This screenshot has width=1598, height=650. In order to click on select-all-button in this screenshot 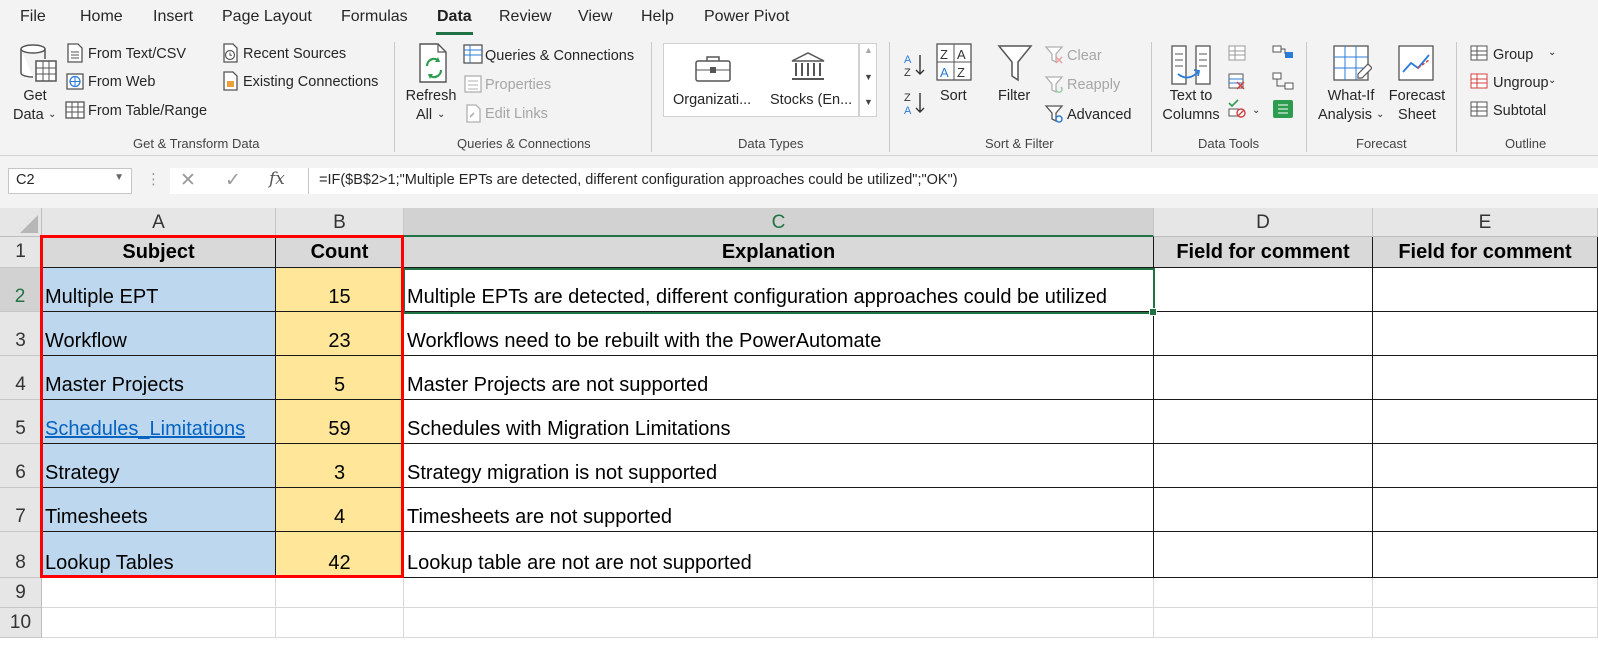, I will do `click(21, 222)`.